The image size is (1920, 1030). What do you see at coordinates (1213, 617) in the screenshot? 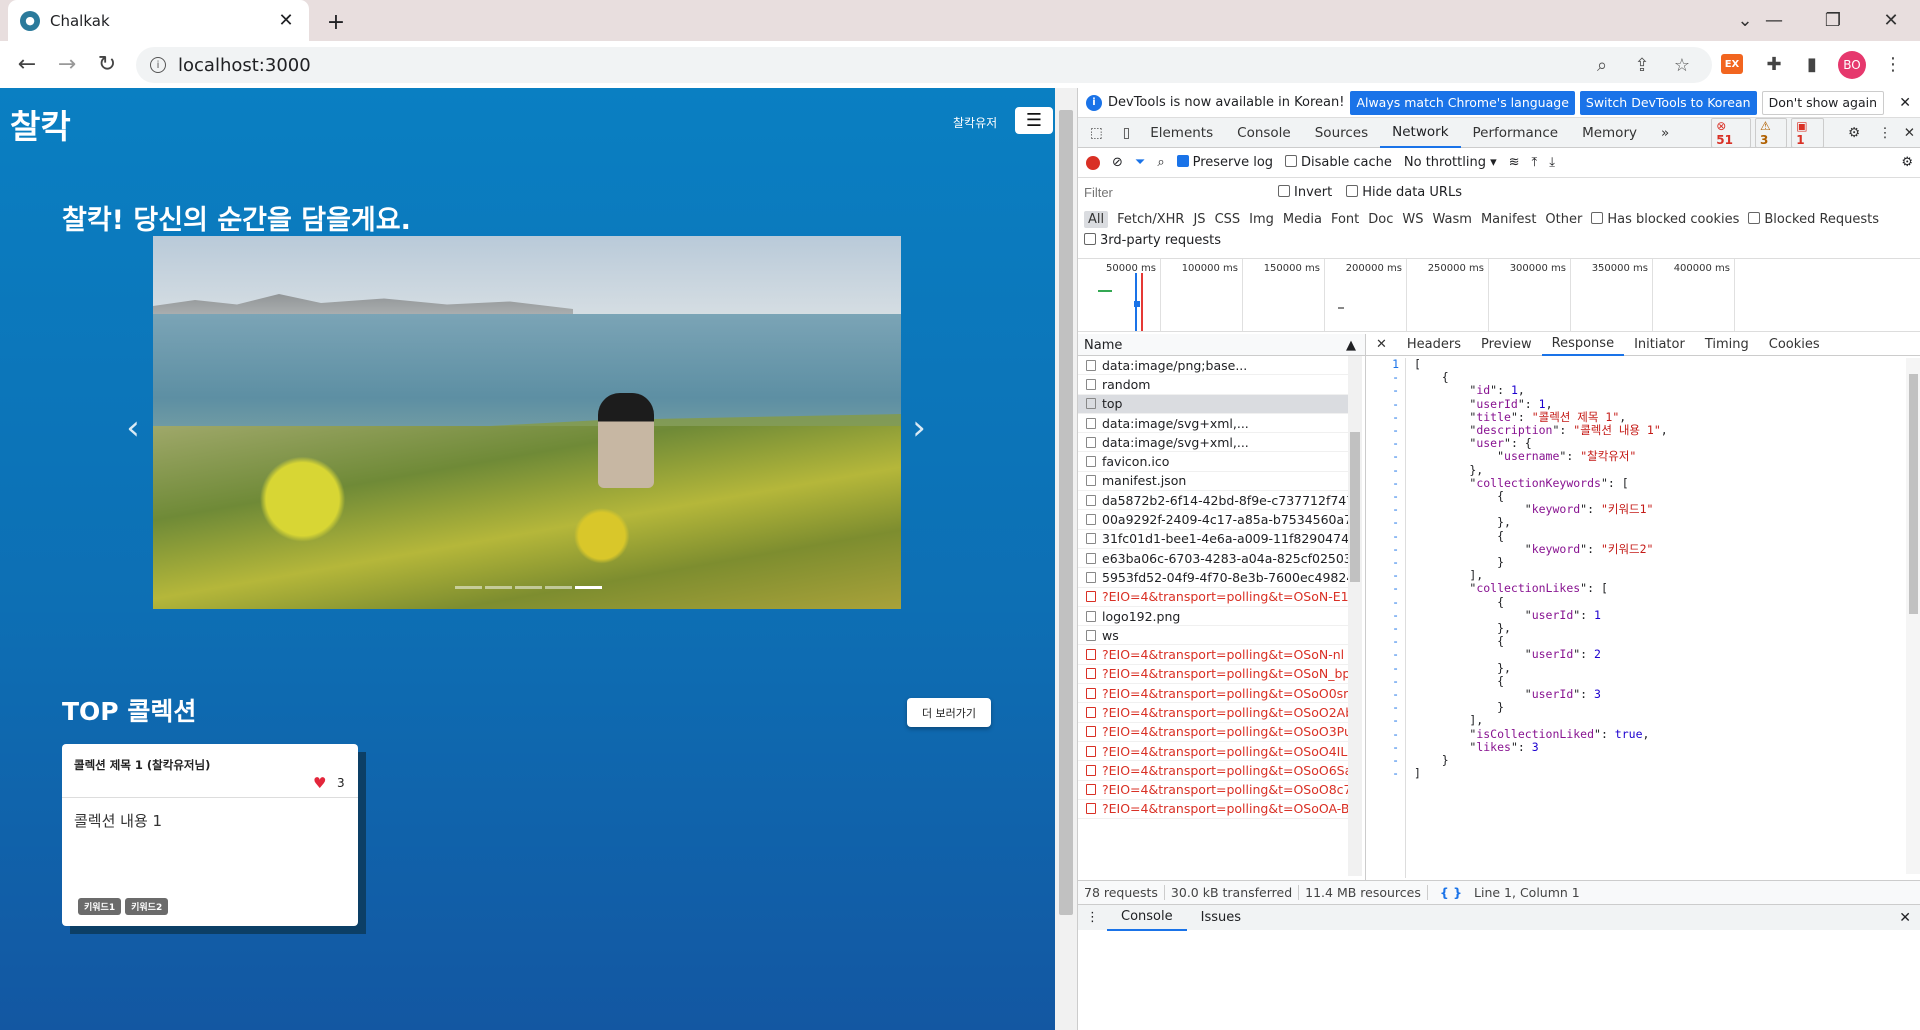
I see `request-row: logo192.png` at bounding box center [1213, 617].